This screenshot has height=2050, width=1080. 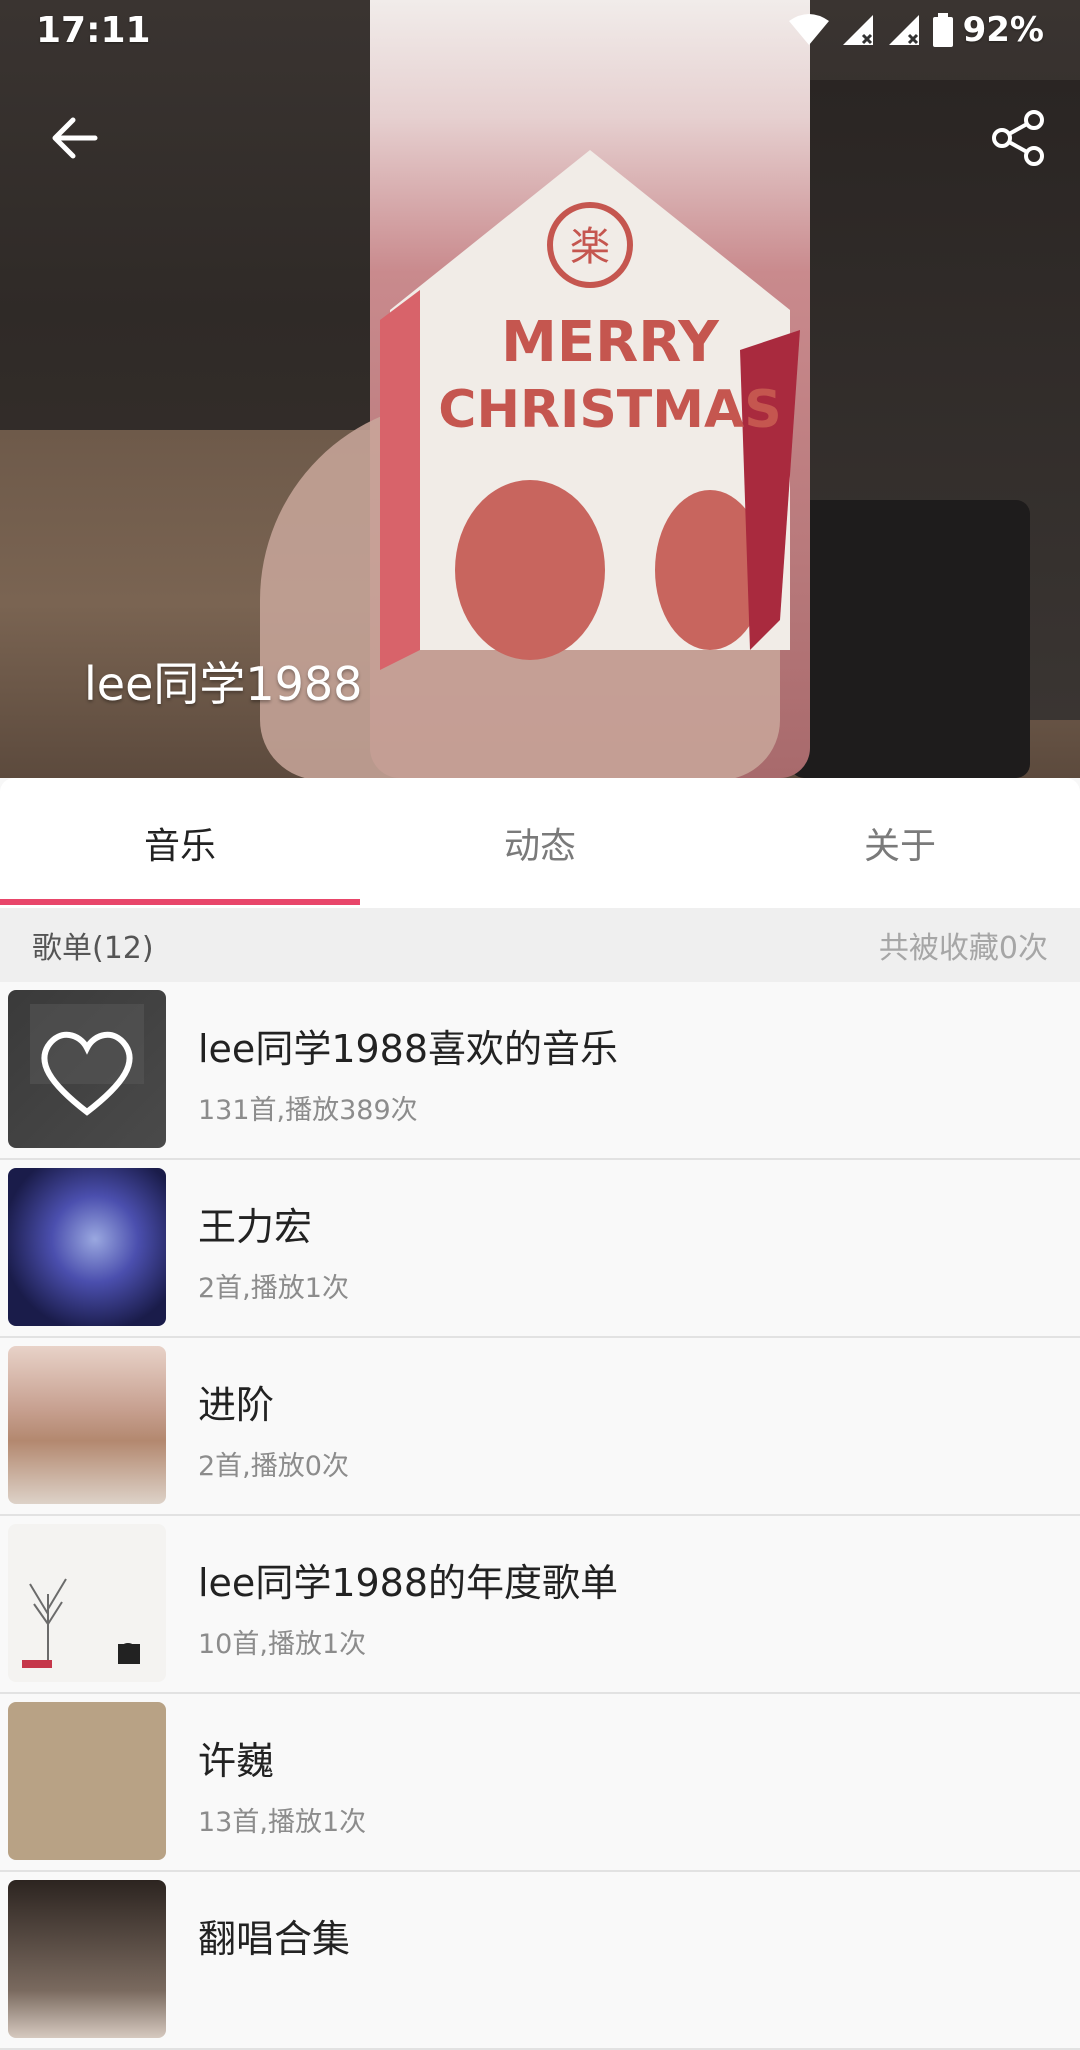 I want to click on tab-about: 关于, so click(x=900, y=843).